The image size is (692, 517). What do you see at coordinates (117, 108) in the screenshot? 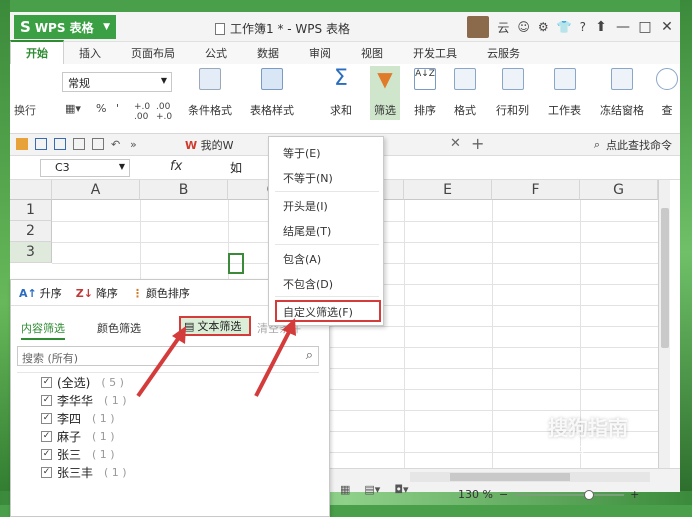
I see `thousands-button: '` at bounding box center [117, 108].